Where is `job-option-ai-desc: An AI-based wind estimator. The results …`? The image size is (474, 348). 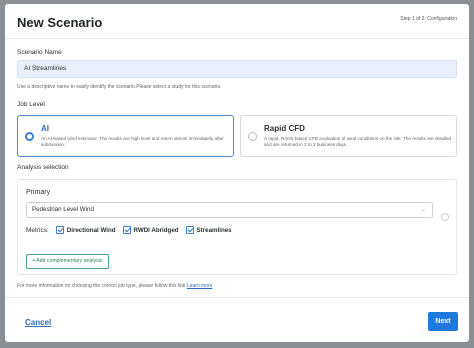
job-option-ai-desc: An AI-based wind estimator. The results … is located at coordinates (132, 141).